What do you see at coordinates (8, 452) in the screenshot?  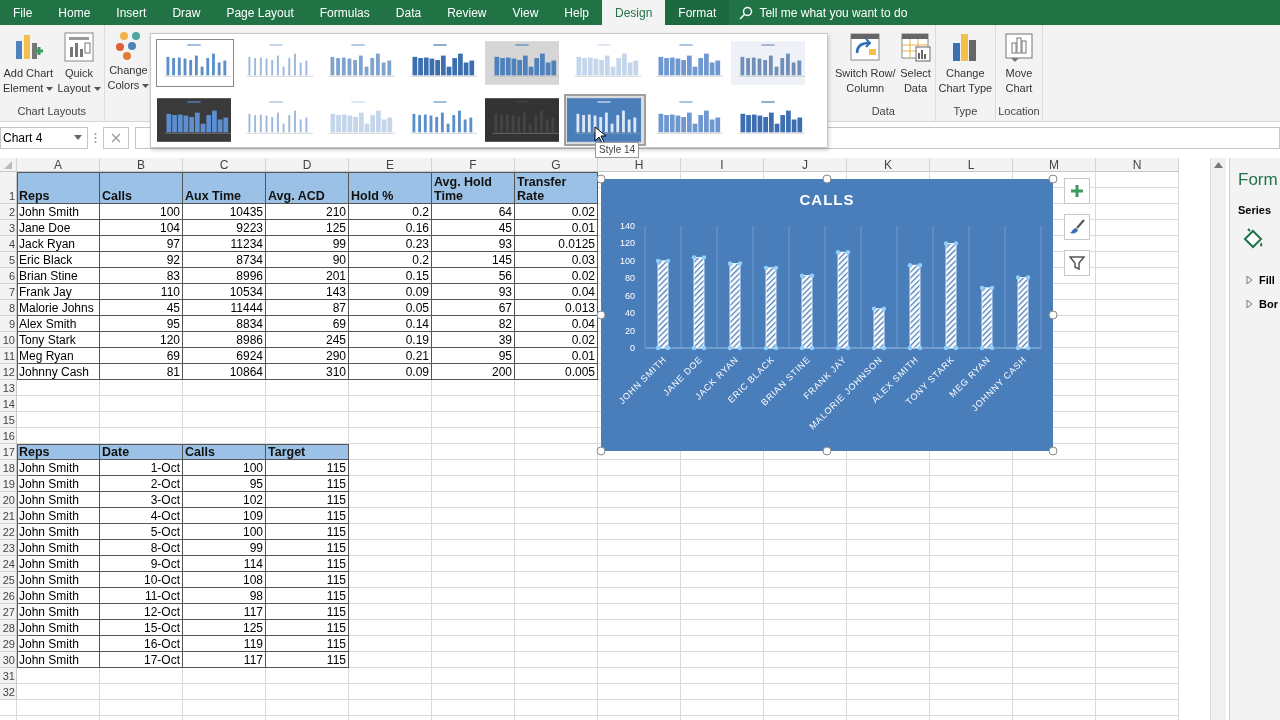 I see `row-number: 17` at bounding box center [8, 452].